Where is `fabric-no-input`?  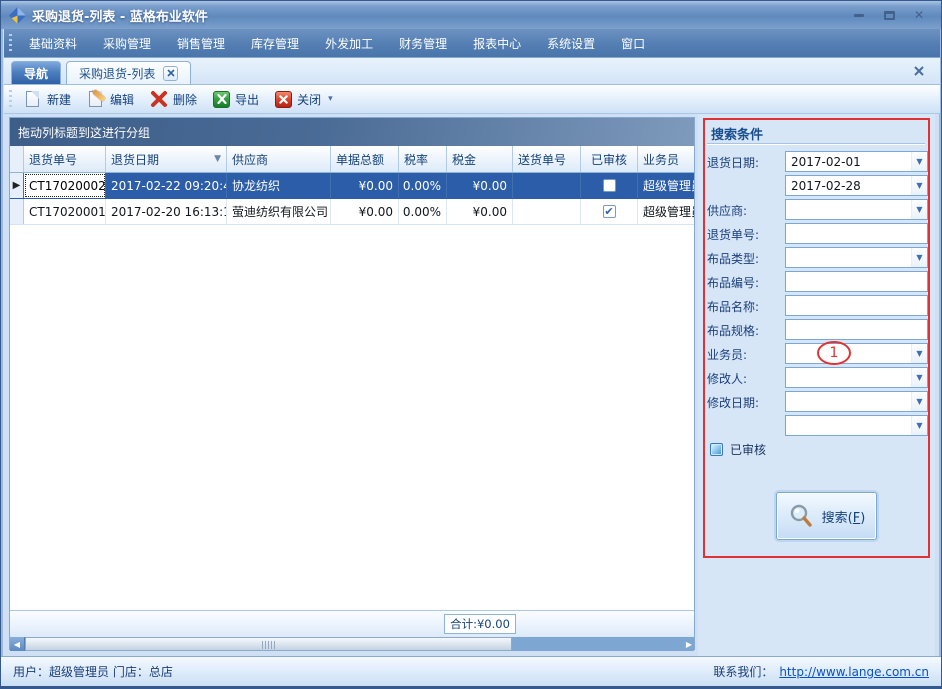 fabric-no-input is located at coordinates (856, 281).